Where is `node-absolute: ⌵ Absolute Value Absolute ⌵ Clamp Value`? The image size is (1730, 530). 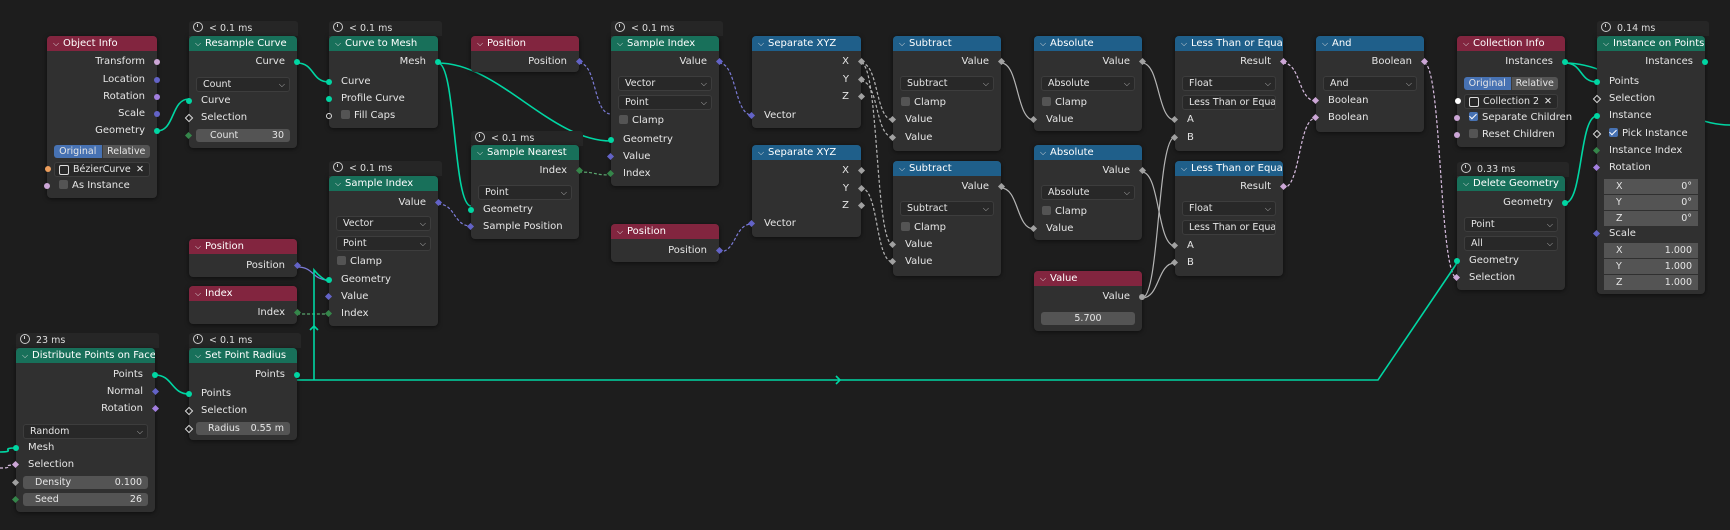
node-absolute: ⌵ Absolute Value Absolute ⌵ Clamp Value is located at coordinates (1088, 83).